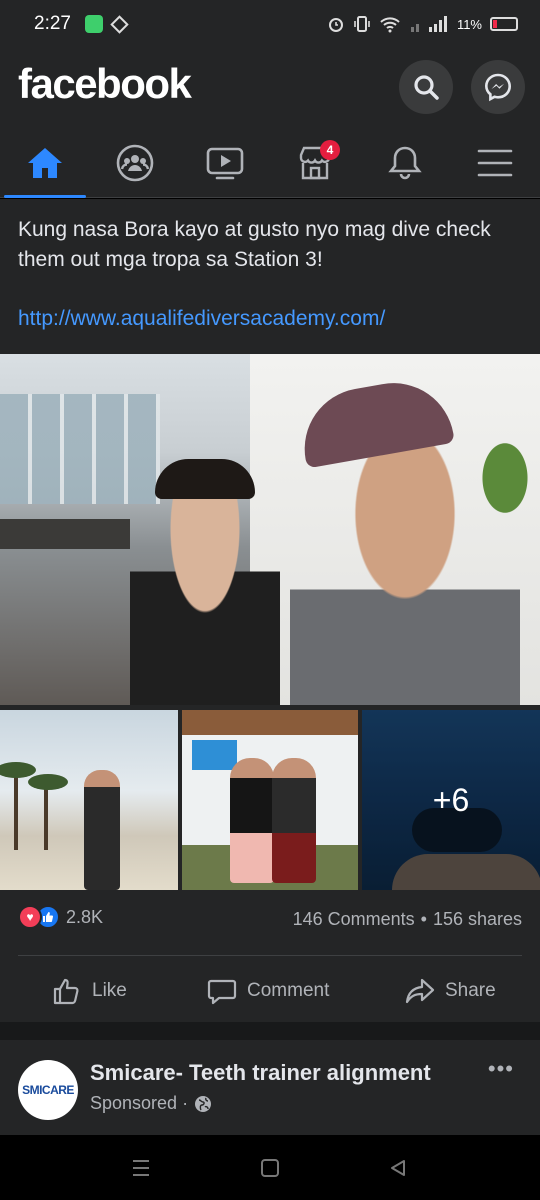 This screenshot has width=540, height=1200. I want to click on like-button: Like, so click(89, 991).